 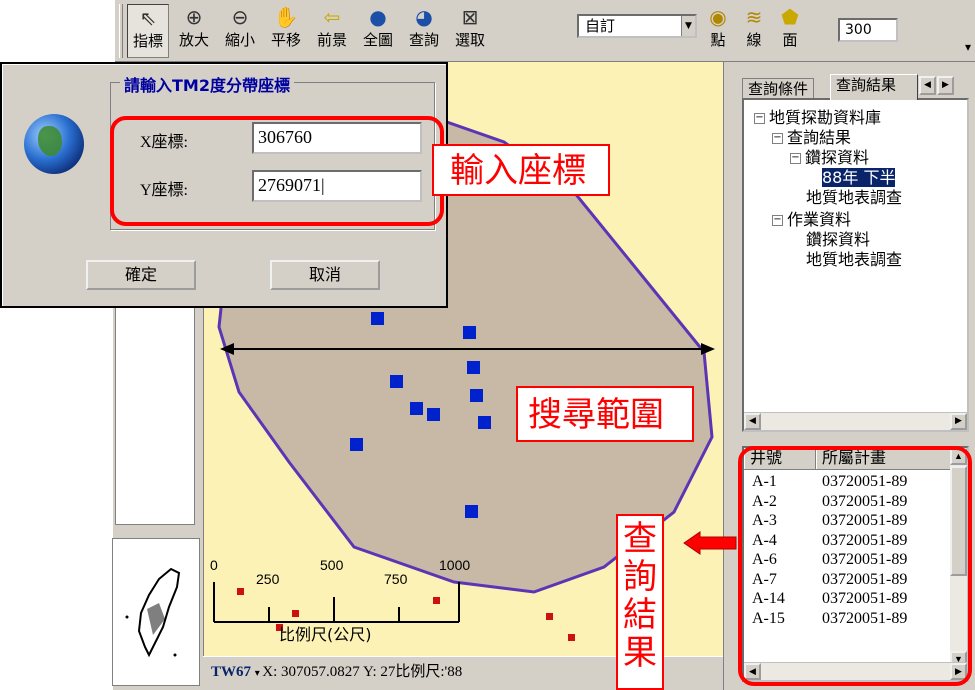 I want to click on polygon-draw-button: ⬟ 面, so click(x=790, y=31).